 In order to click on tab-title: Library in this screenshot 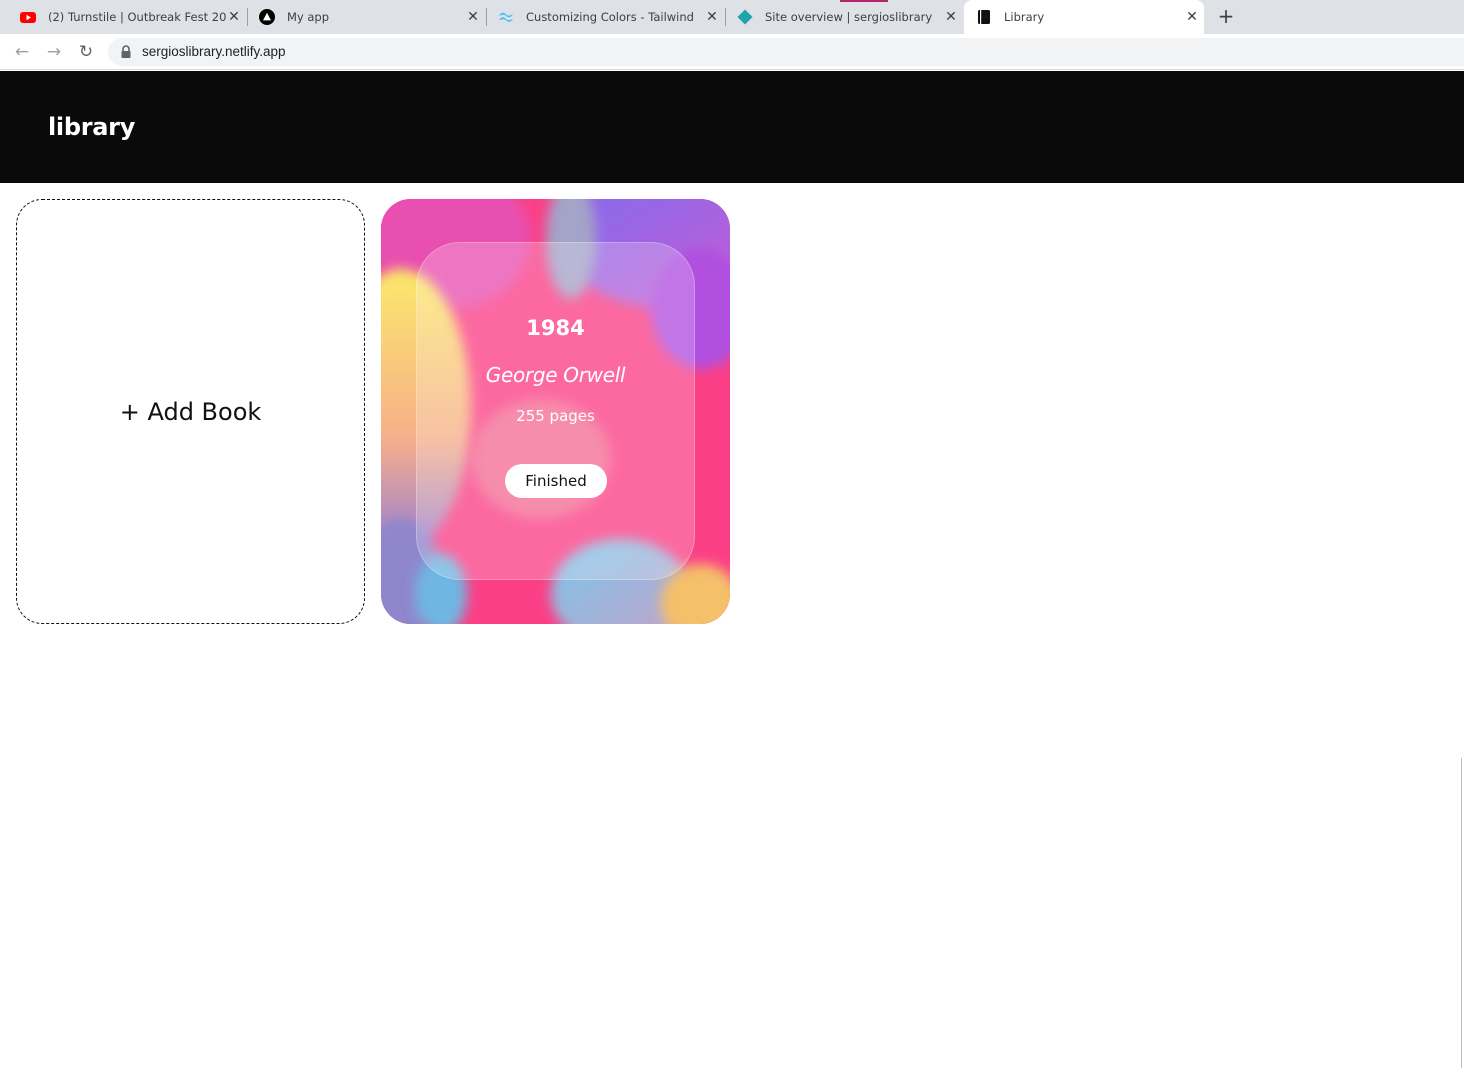, I will do `click(1024, 17)`.